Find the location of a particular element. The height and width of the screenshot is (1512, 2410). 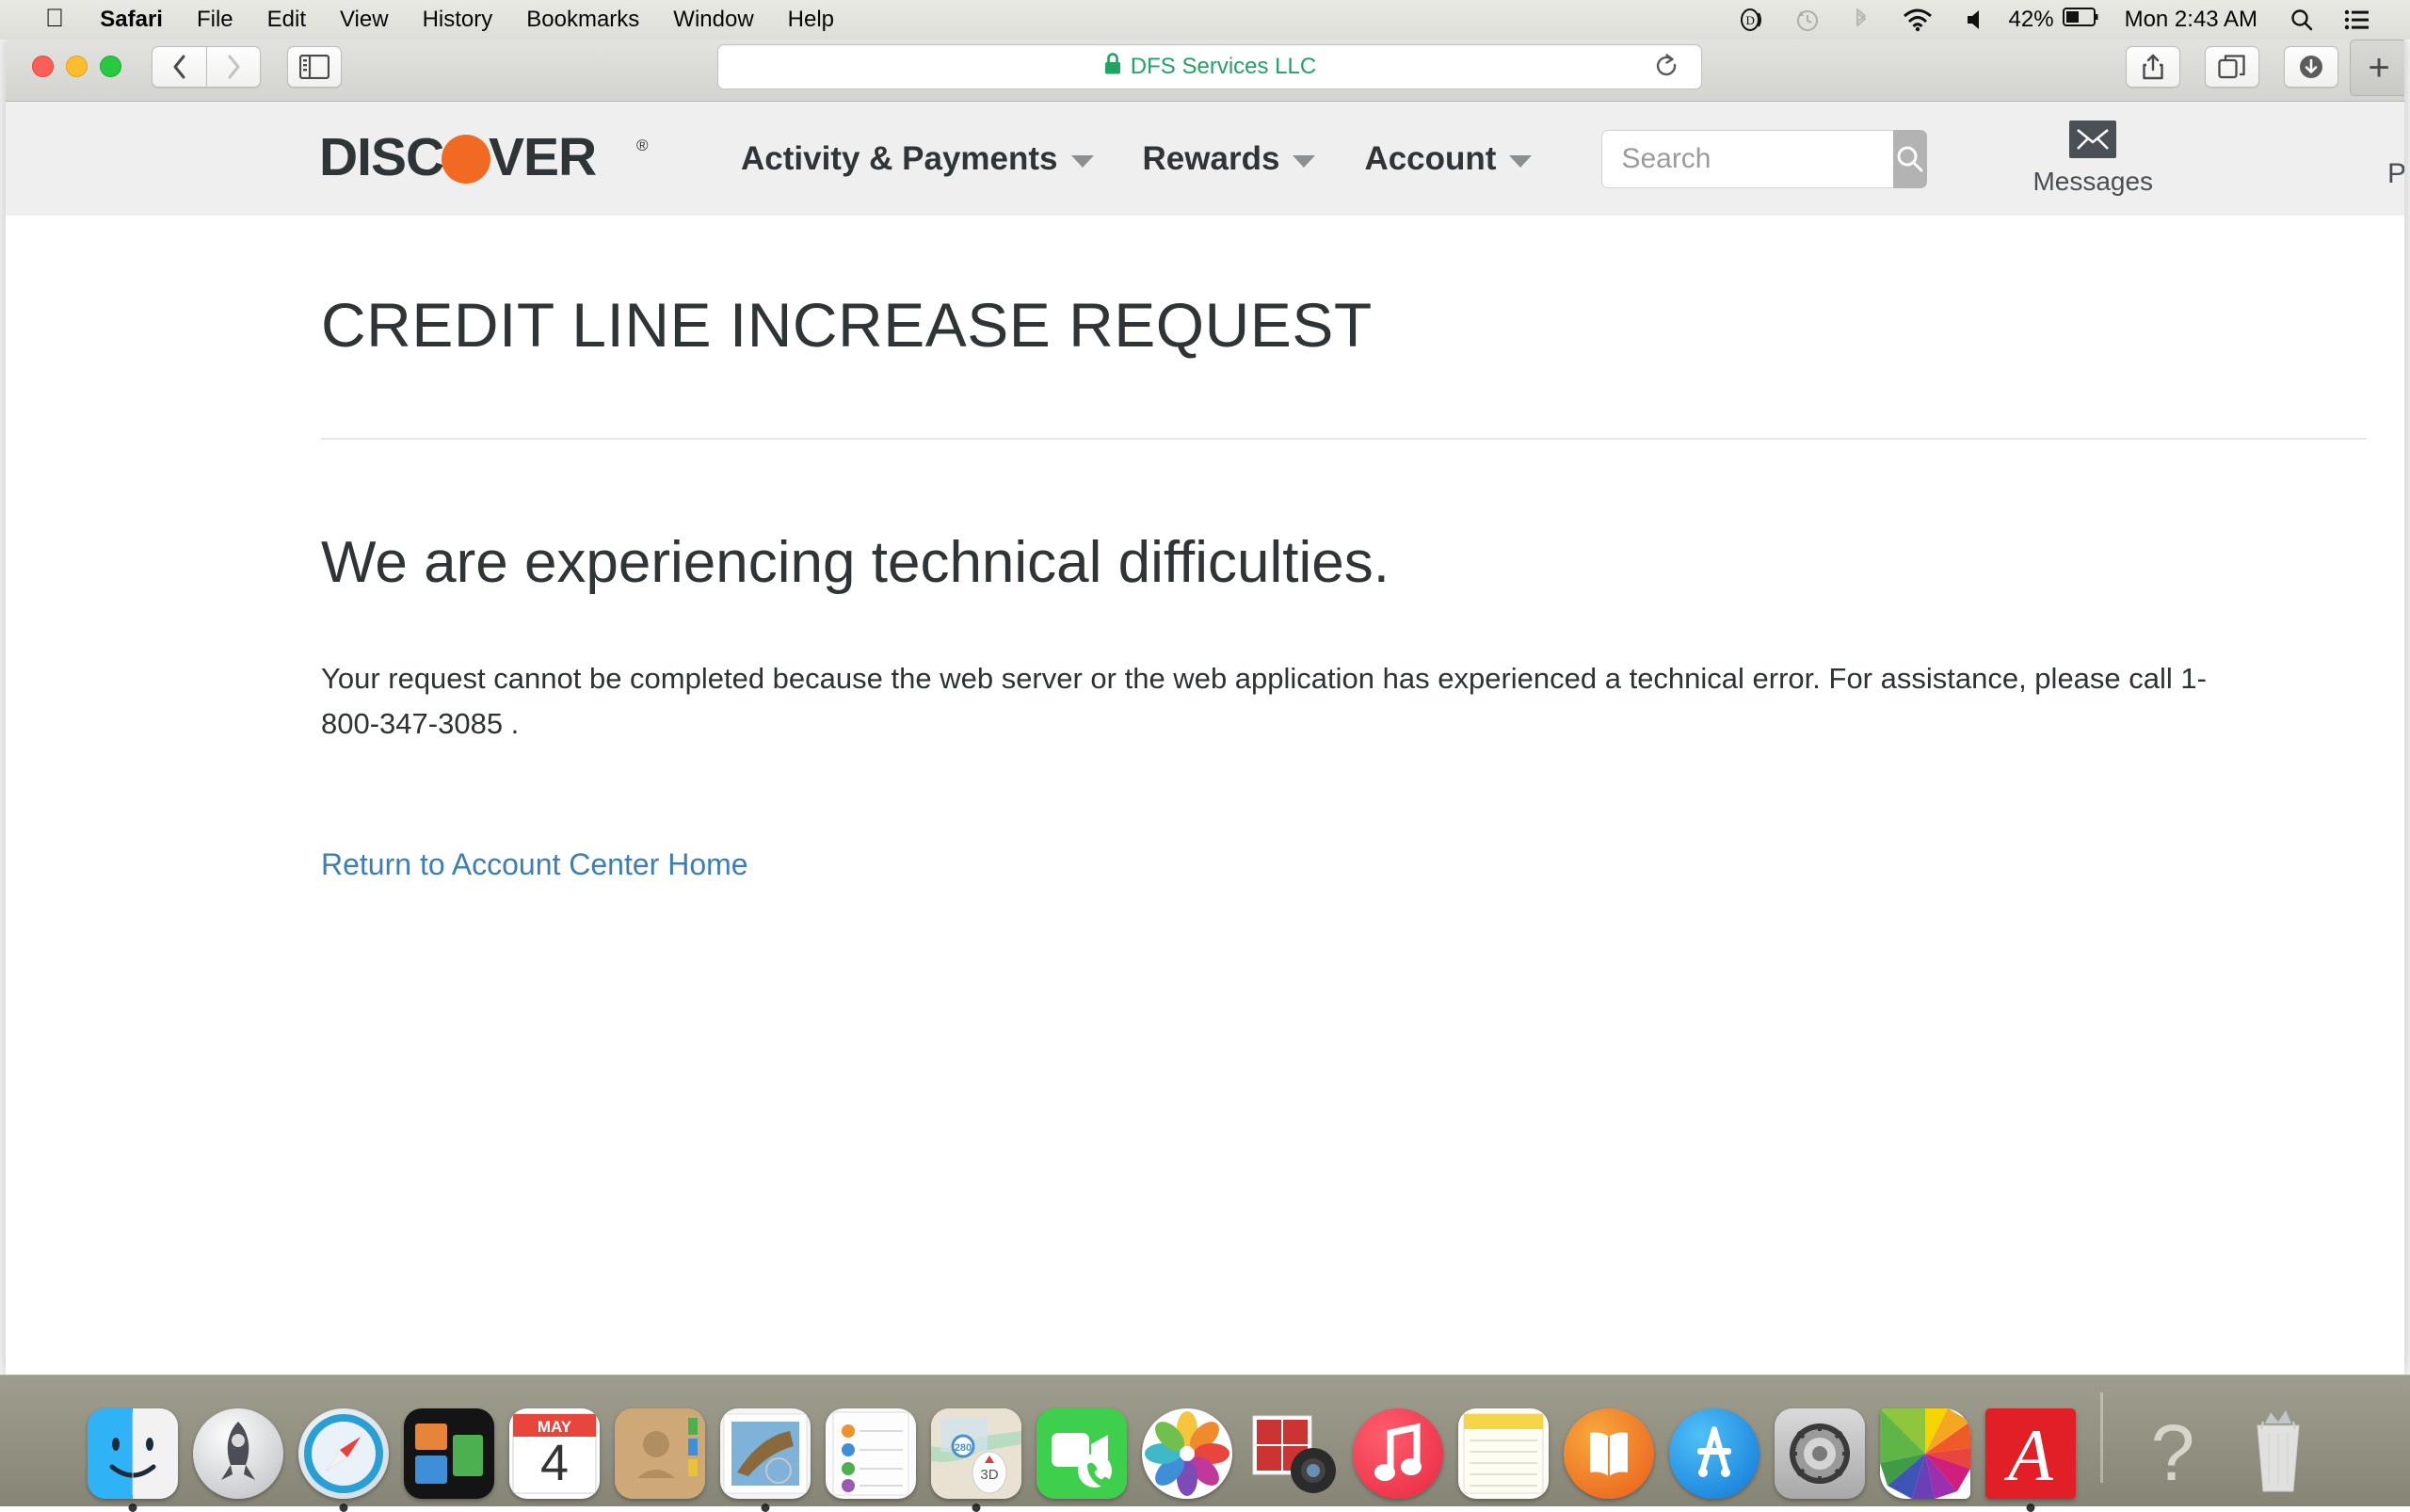

messages-label: Messages is located at coordinates (2092, 182).